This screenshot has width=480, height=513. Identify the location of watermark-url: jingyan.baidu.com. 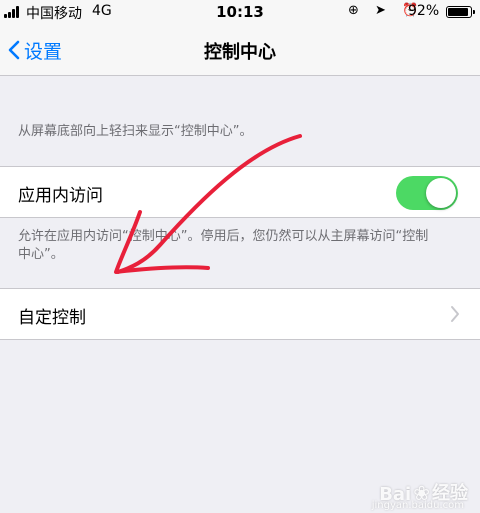
(417, 505).